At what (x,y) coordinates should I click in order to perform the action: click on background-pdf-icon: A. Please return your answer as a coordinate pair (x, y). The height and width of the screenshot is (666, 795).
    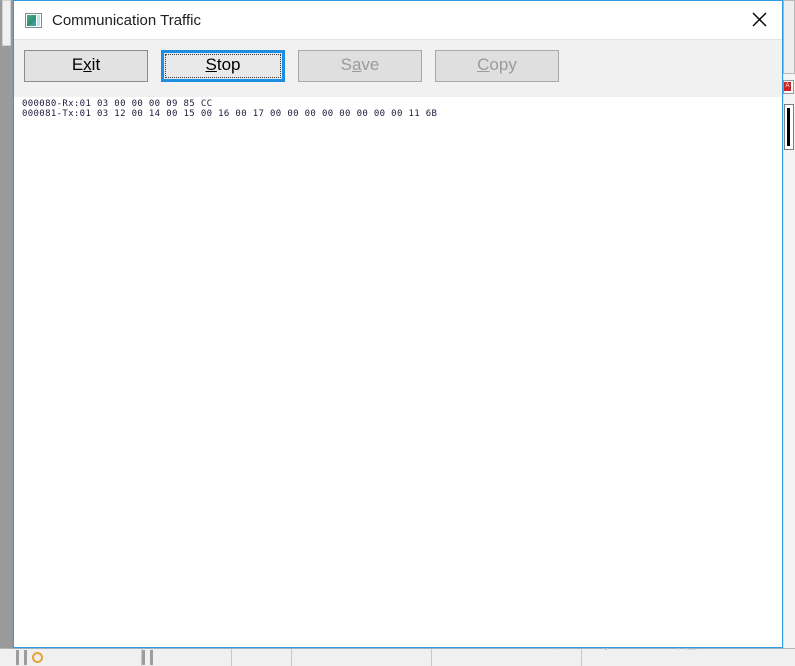
    Looking at the image, I should click on (788, 87).